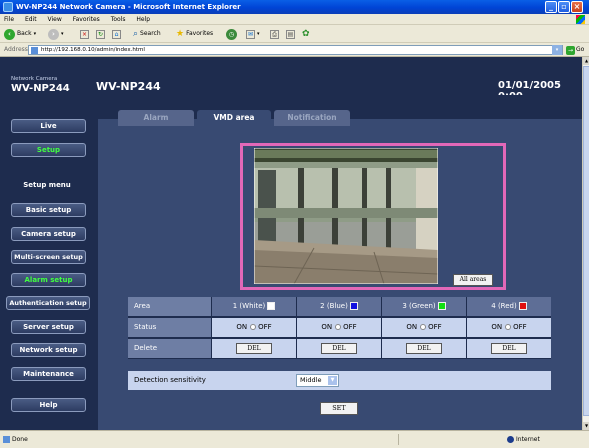  Describe the element at coordinates (48, 257) in the screenshot. I see `nav-multi-screen-setup-button: Multi-screen setup` at that location.